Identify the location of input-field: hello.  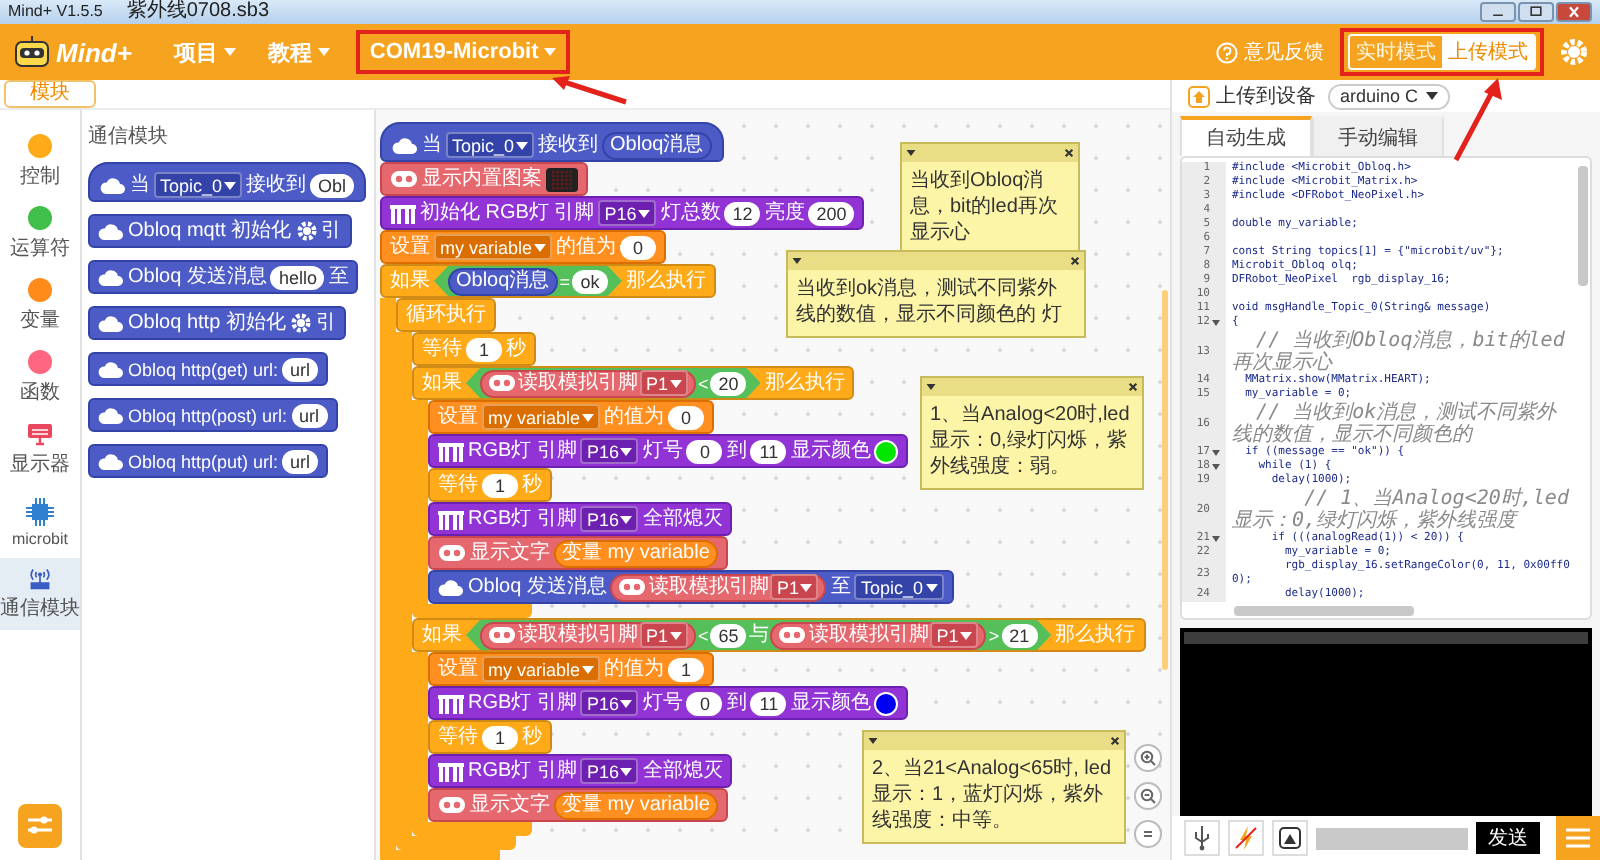
(297, 277).